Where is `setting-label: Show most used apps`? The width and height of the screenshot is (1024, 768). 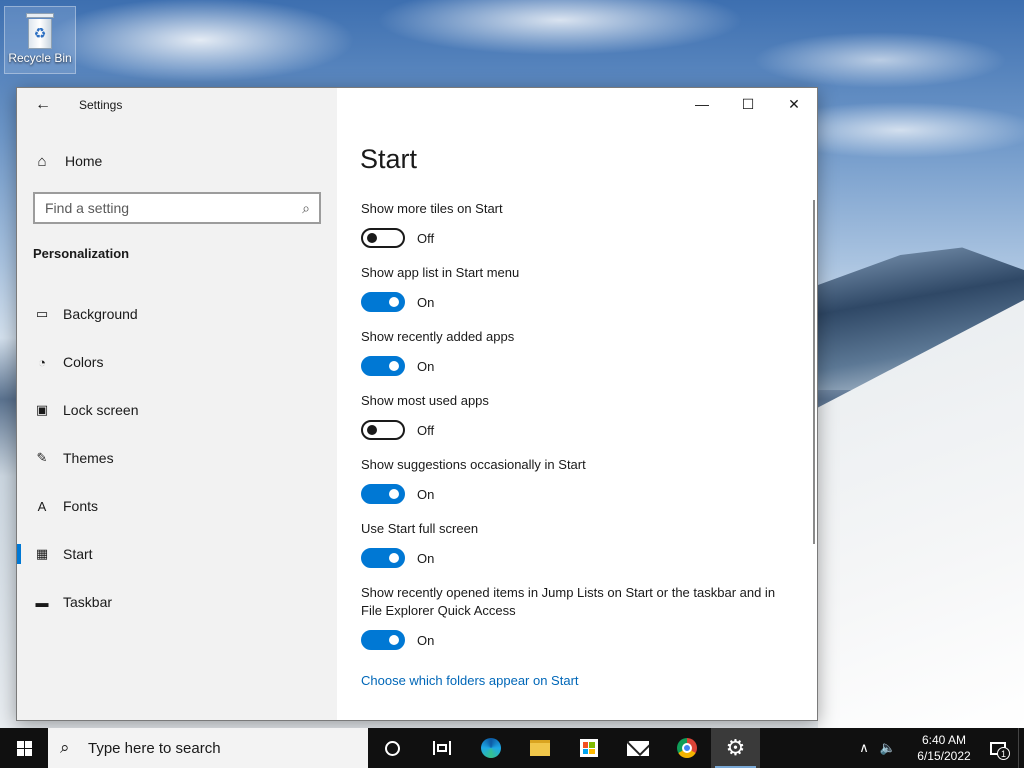 setting-label: Show most used apps is located at coordinates (425, 400).